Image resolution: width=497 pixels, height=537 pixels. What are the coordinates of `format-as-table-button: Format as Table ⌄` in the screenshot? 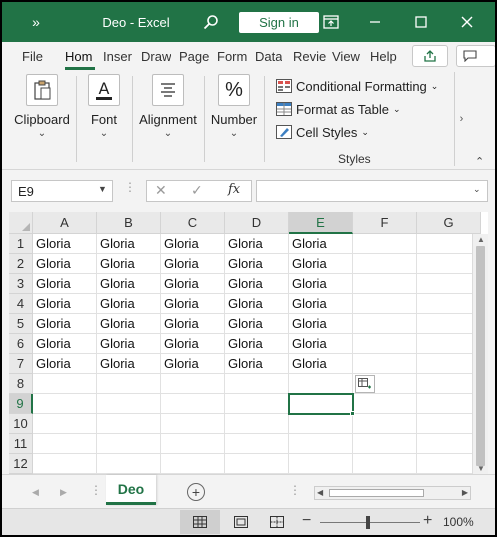 It's located at (338, 109).